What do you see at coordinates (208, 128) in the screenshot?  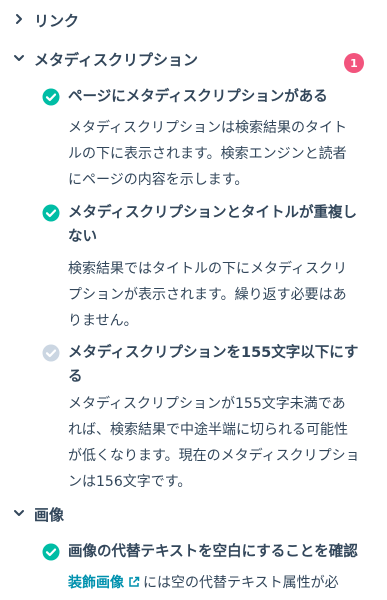 I see `description-line: メタディスクリプションは検索結果のタイト` at bounding box center [208, 128].